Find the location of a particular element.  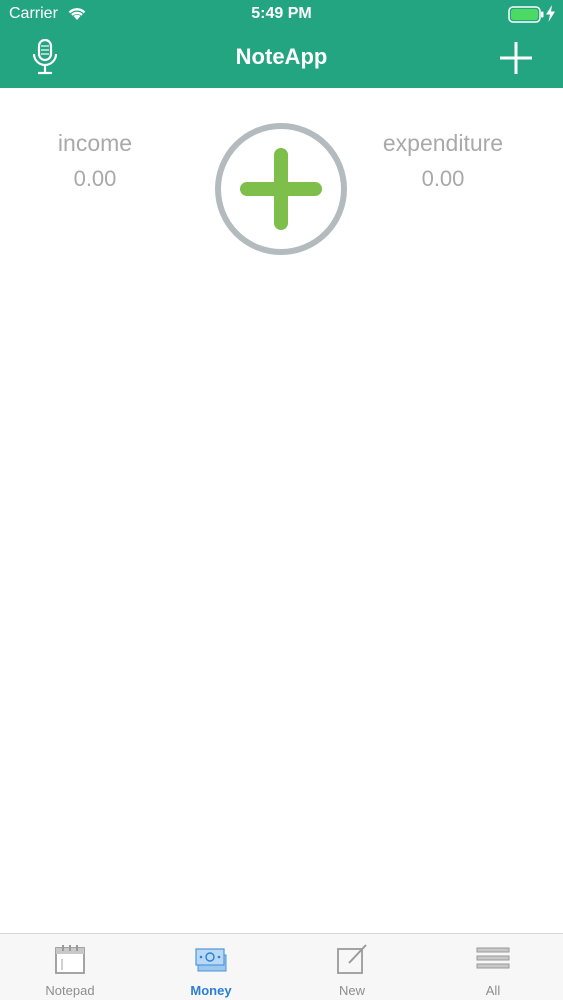

nav-title: NoteApp is located at coordinates (281, 56).